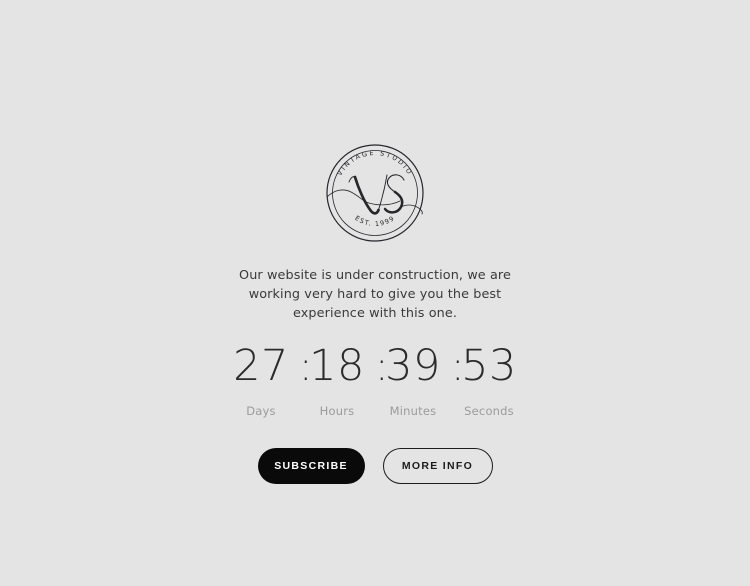  What do you see at coordinates (375, 411) in the screenshot?
I see `countdown-labels: Days Hours Minutes Seconds` at bounding box center [375, 411].